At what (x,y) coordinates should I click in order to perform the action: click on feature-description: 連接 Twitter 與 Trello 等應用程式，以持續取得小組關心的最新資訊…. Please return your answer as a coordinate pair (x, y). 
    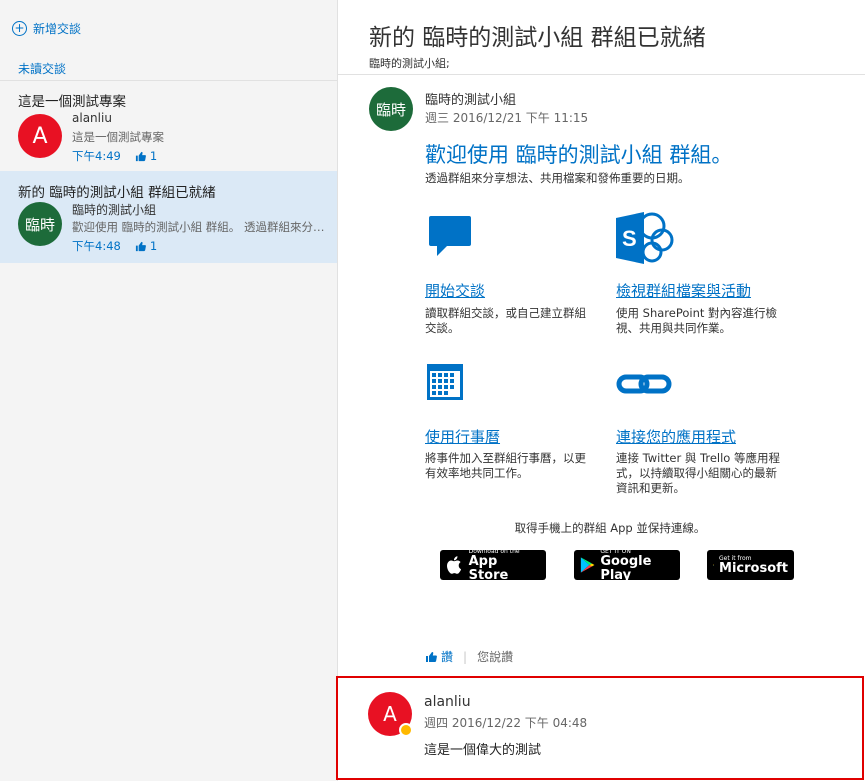
    Looking at the image, I should click on (698, 473).